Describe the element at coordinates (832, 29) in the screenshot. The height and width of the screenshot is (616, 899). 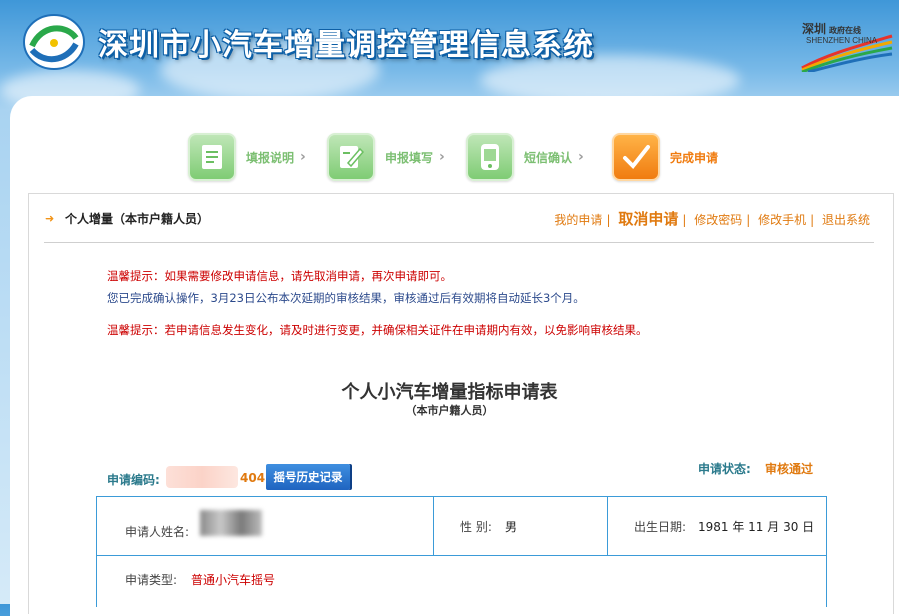
I see `shenzhen-logo-text: 深圳 政府在线` at that location.